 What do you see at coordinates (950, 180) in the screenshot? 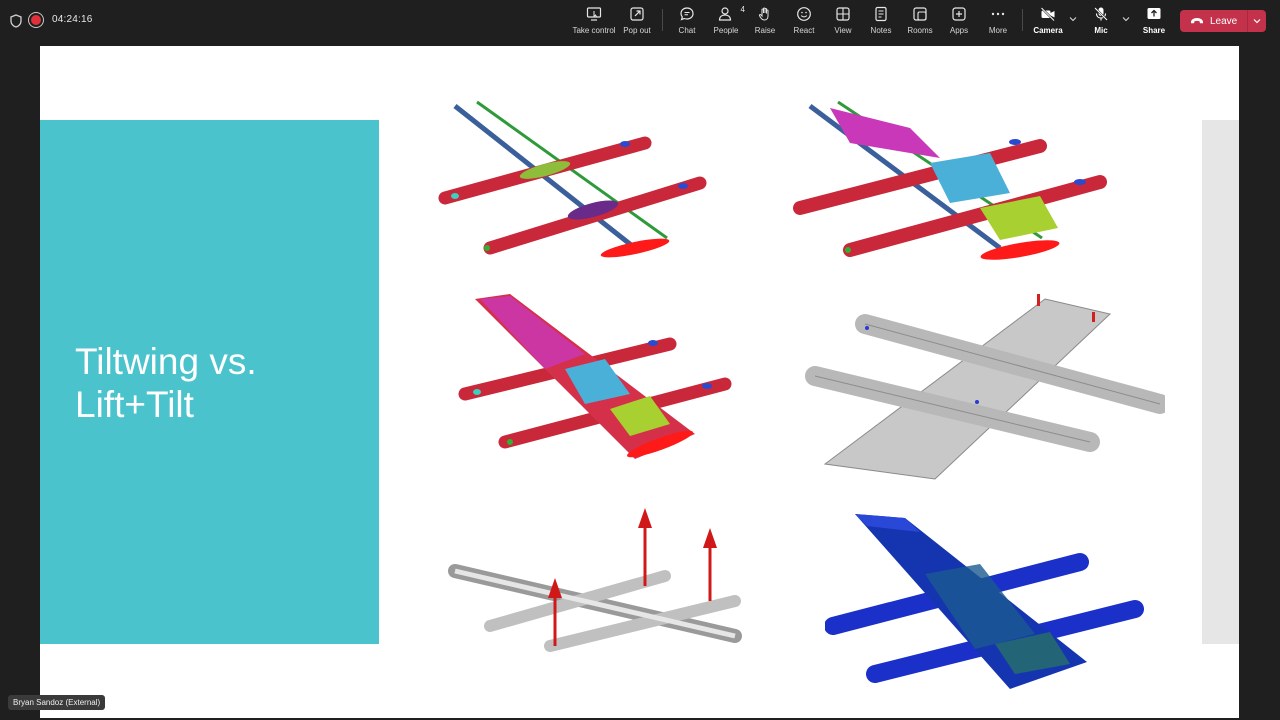
I see `aircraft-model-lift-tilt-image` at bounding box center [950, 180].